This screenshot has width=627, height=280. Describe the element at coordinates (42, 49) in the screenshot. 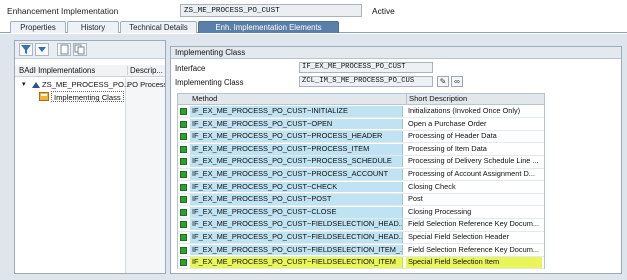

I see `collapse-icon` at that location.